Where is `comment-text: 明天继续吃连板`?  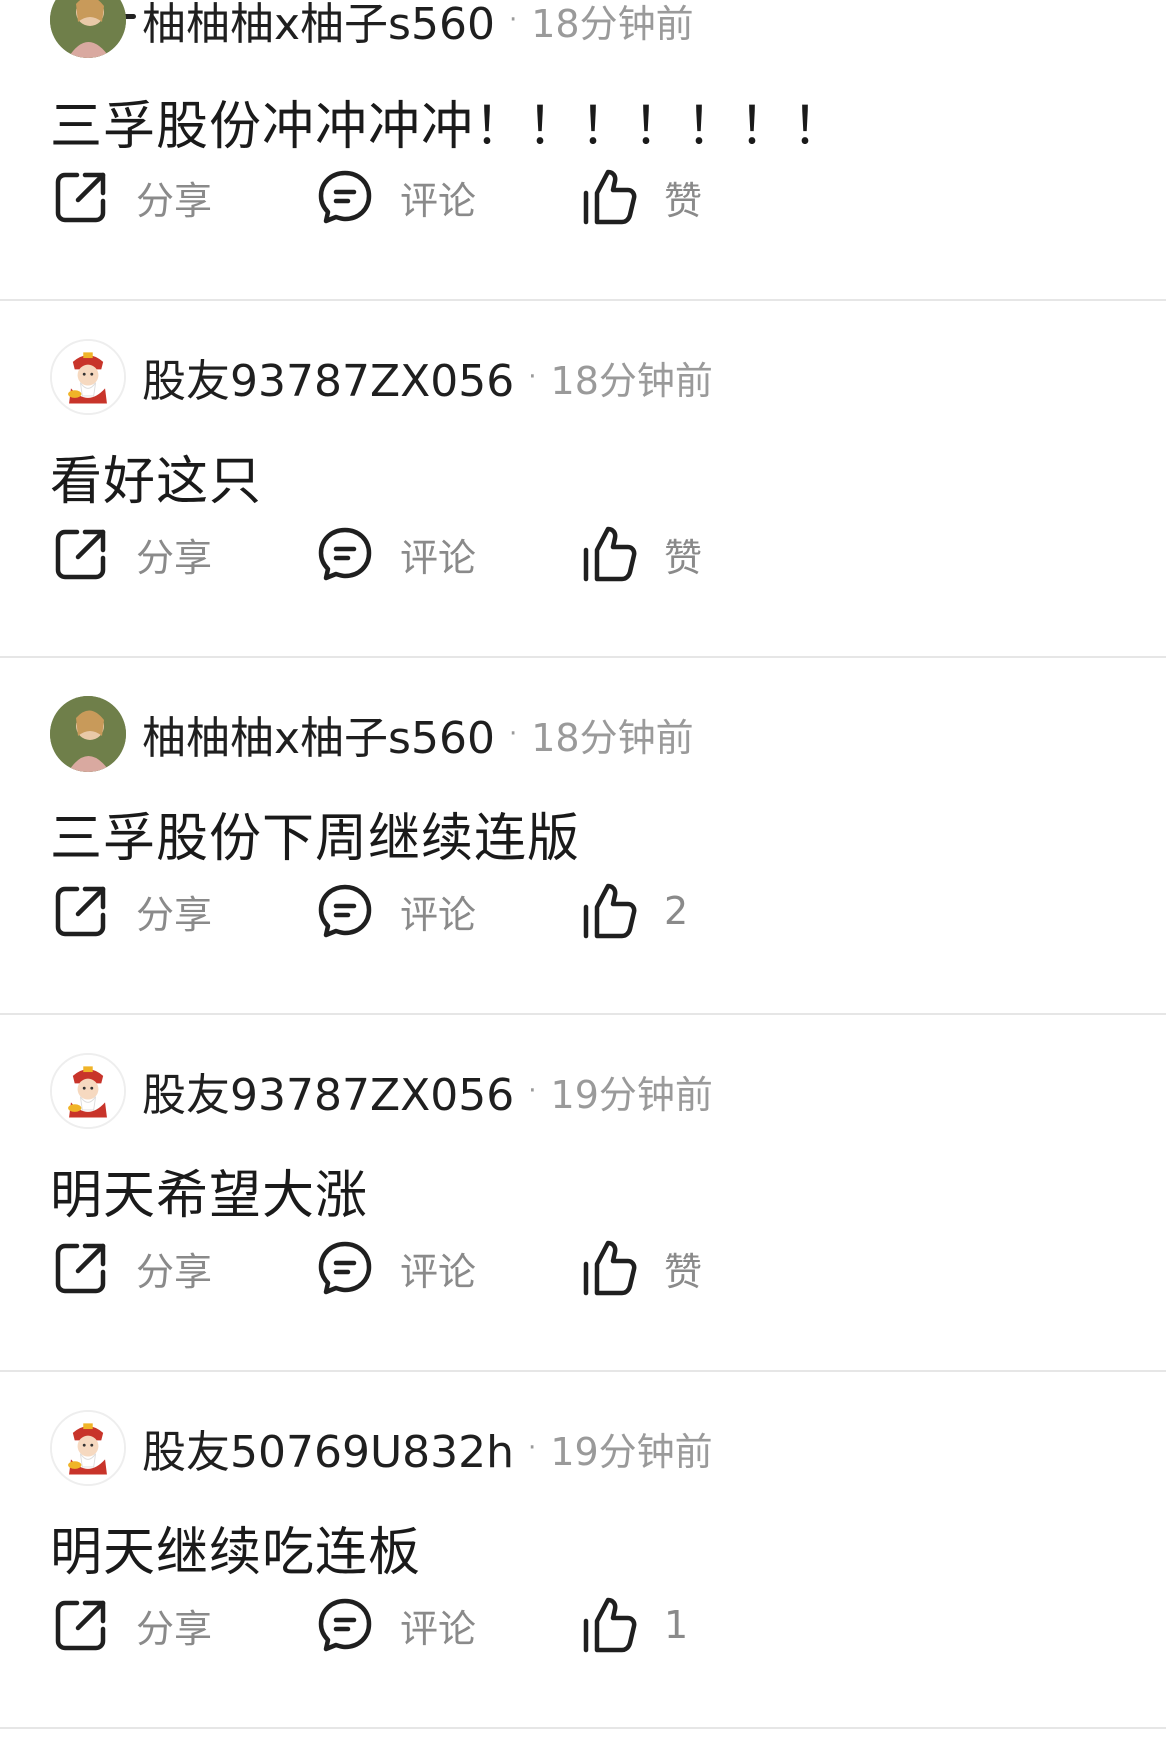 comment-text: 明天继续吃连板 is located at coordinates (236, 1553).